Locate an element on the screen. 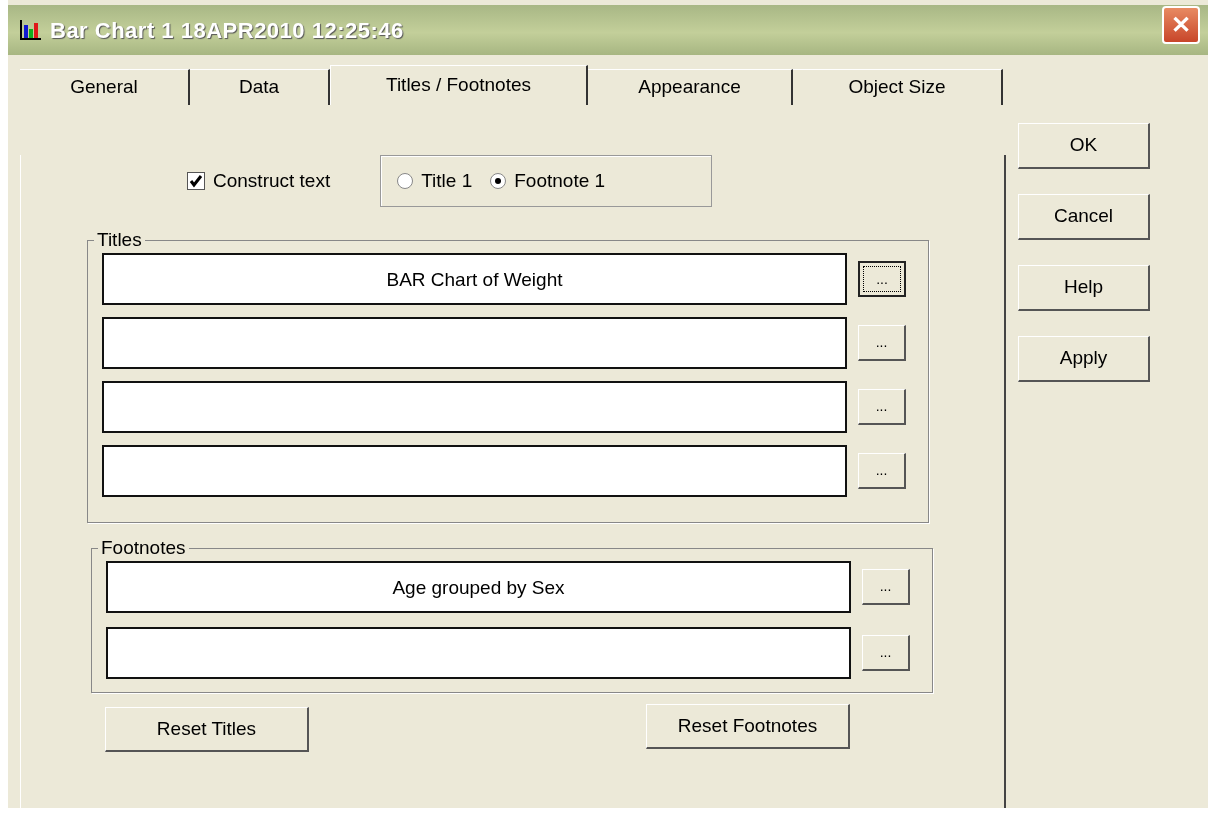  radio-label: Title 1 is located at coordinates (447, 180).